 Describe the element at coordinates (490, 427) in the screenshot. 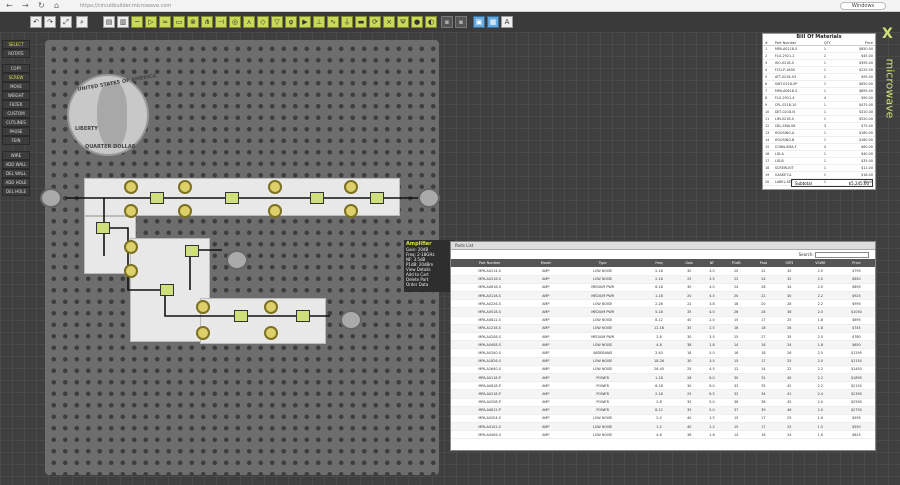

I see `table-cell: MPA-A0102-S` at that location.